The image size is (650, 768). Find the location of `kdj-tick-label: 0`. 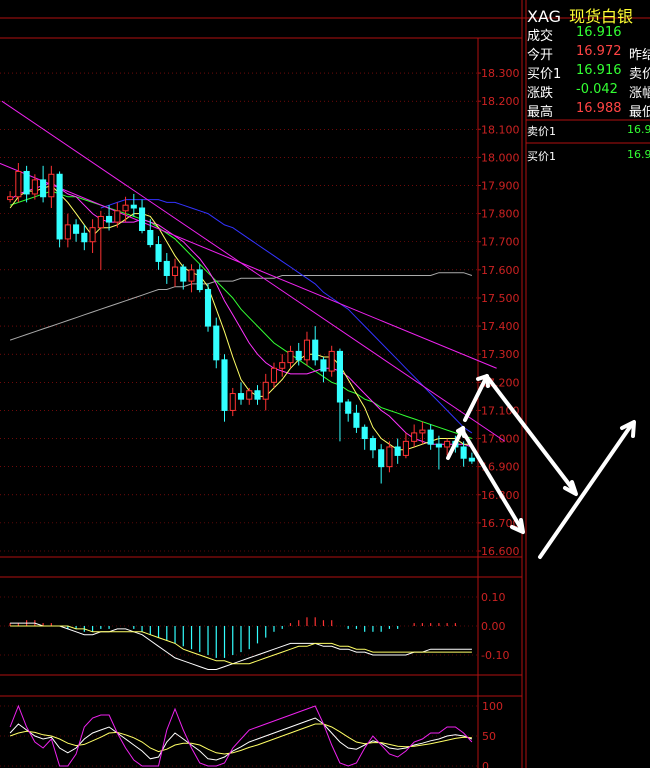

kdj-tick-label: 0 is located at coordinates (485, 764).